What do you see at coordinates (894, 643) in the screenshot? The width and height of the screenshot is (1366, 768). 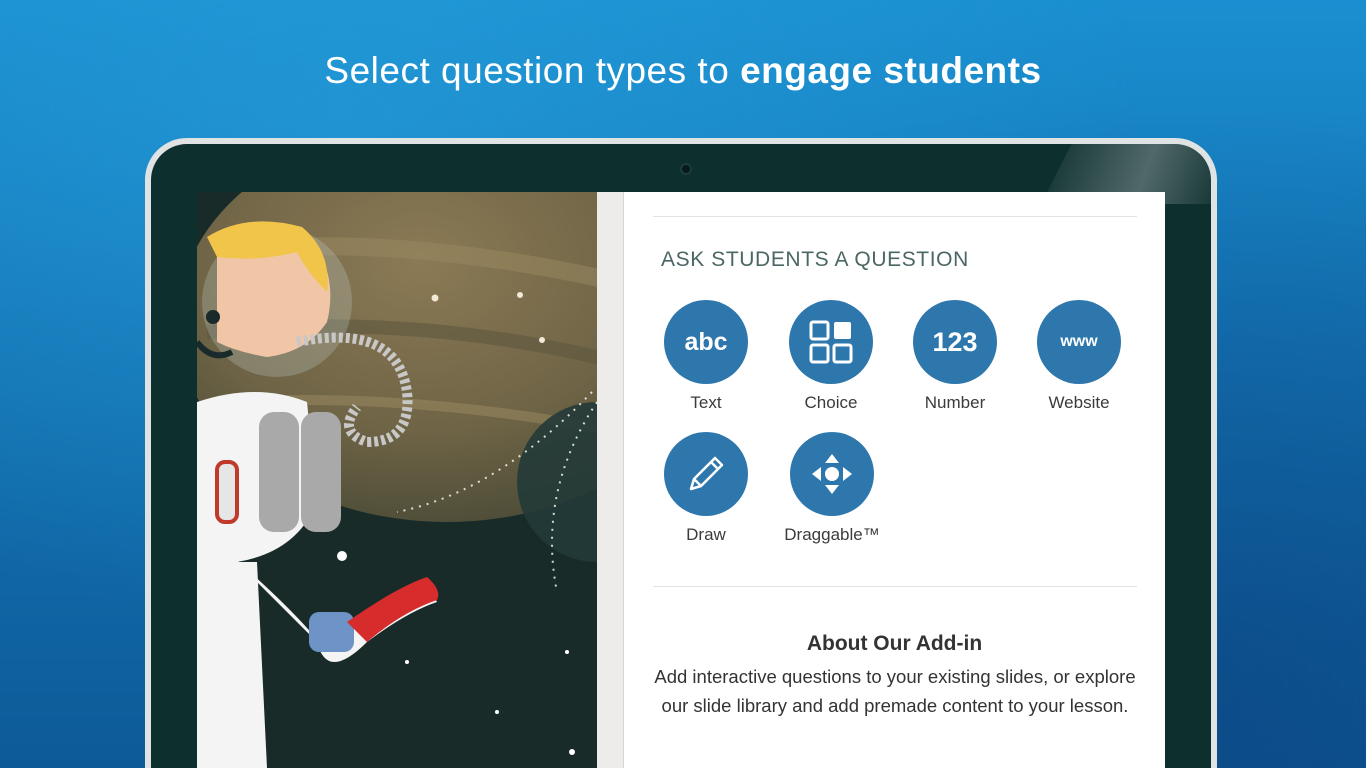 I see `about-title: About Our Add-in` at bounding box center [894, 643].